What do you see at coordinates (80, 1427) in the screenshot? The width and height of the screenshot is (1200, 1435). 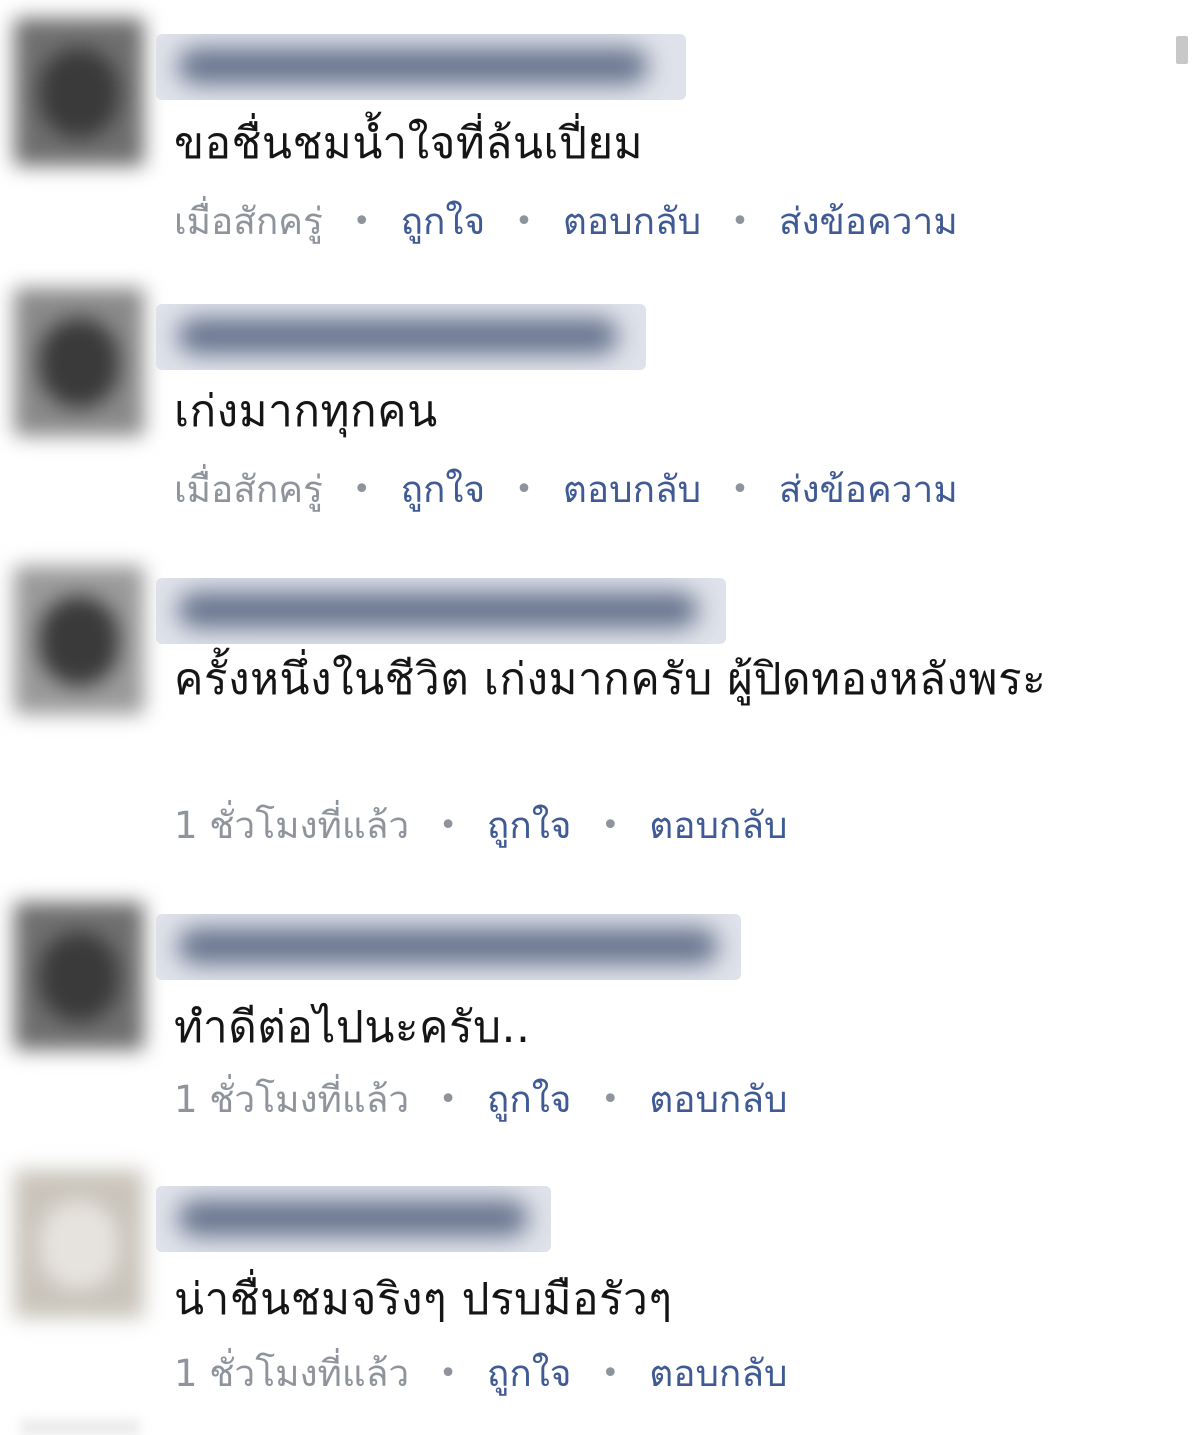 I see `next-comment-avatar-edge` at bounding box center [80, 1427].